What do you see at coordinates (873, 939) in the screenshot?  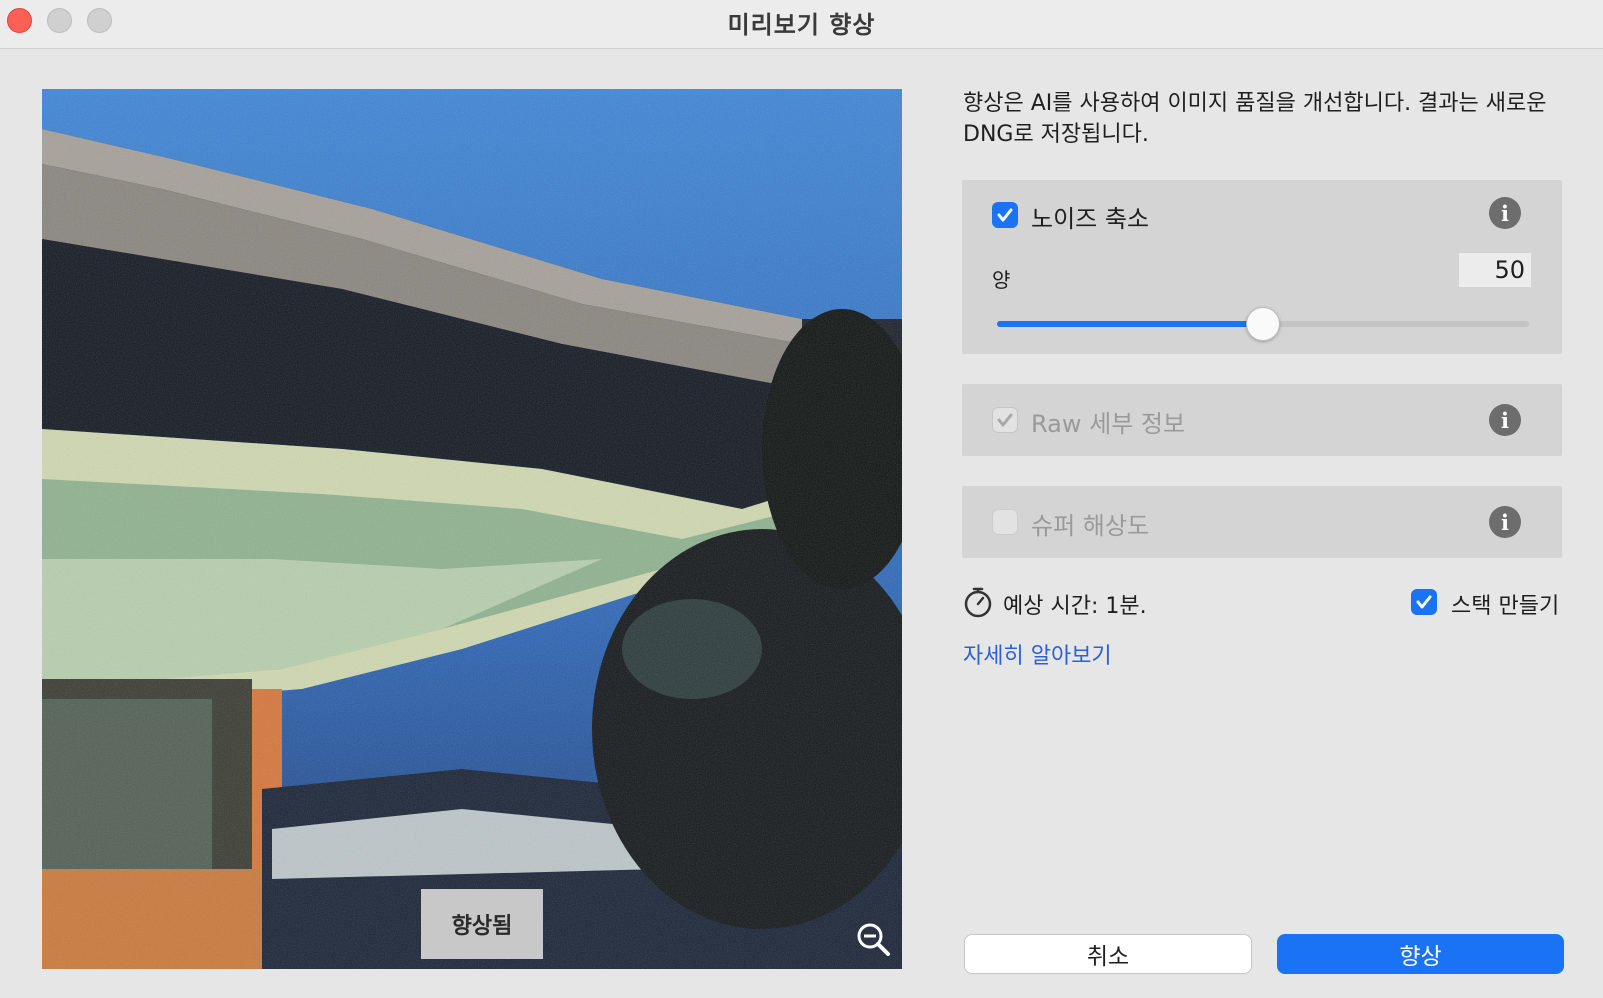 I see `zoom-out-icon` at bounding box center [873, 939].